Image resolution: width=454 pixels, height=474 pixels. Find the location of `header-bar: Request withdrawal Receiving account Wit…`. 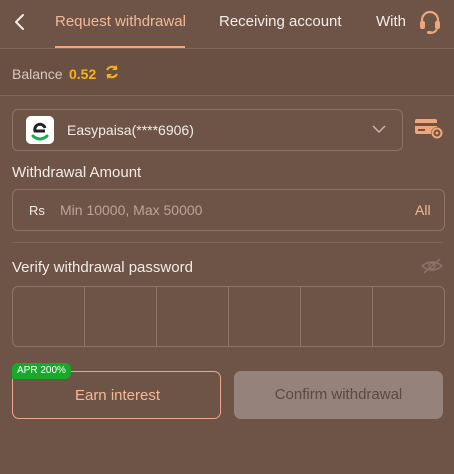

header-bar: Request withdrawal Receiving account Wit… is located at coordinates (227, 24).